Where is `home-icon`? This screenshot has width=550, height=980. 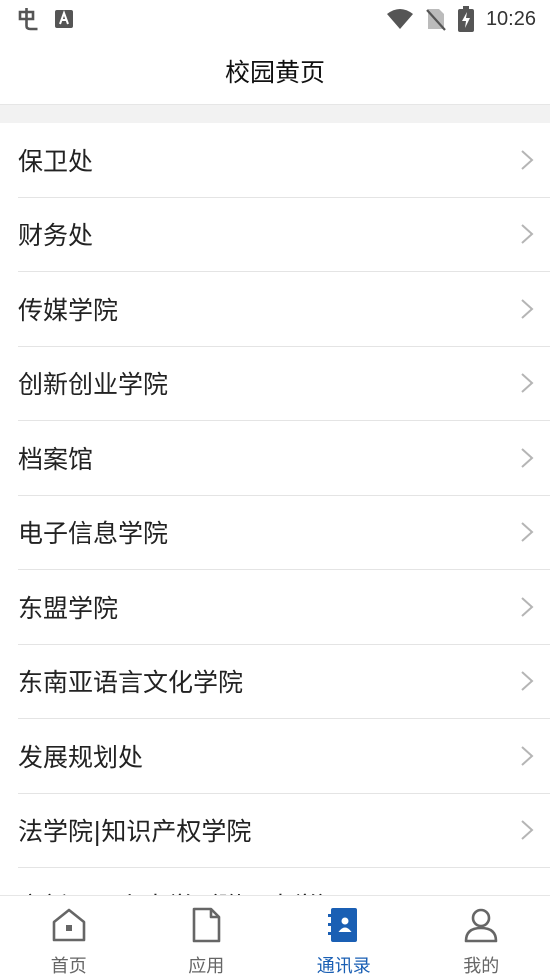
home-icon is located at coordinates (69, 925).